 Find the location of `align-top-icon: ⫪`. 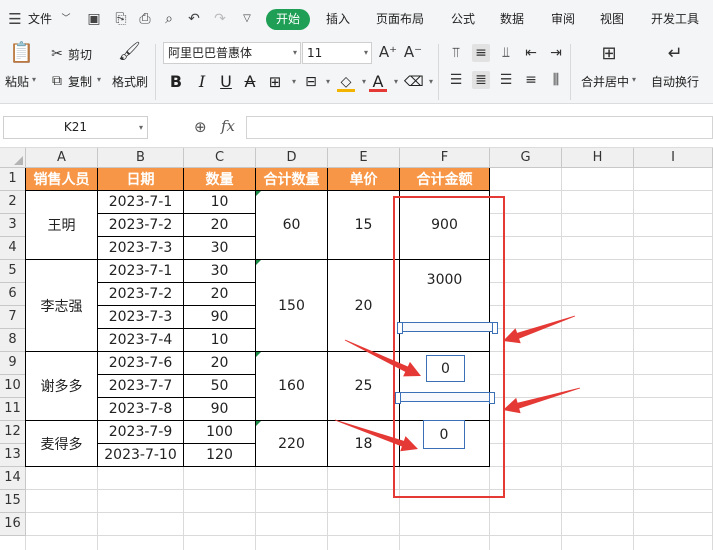

align-top-icon: ⫪ is located at coordinates (456, 53).